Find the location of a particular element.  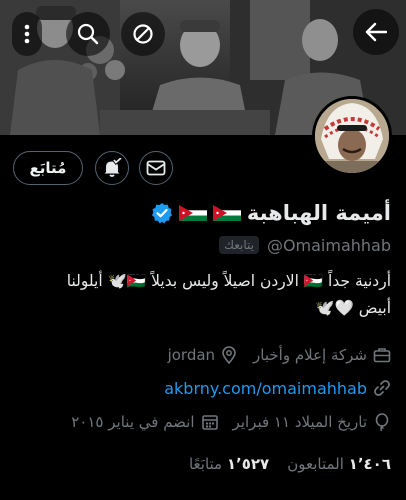

block-button is located at coordinates (143, 34).